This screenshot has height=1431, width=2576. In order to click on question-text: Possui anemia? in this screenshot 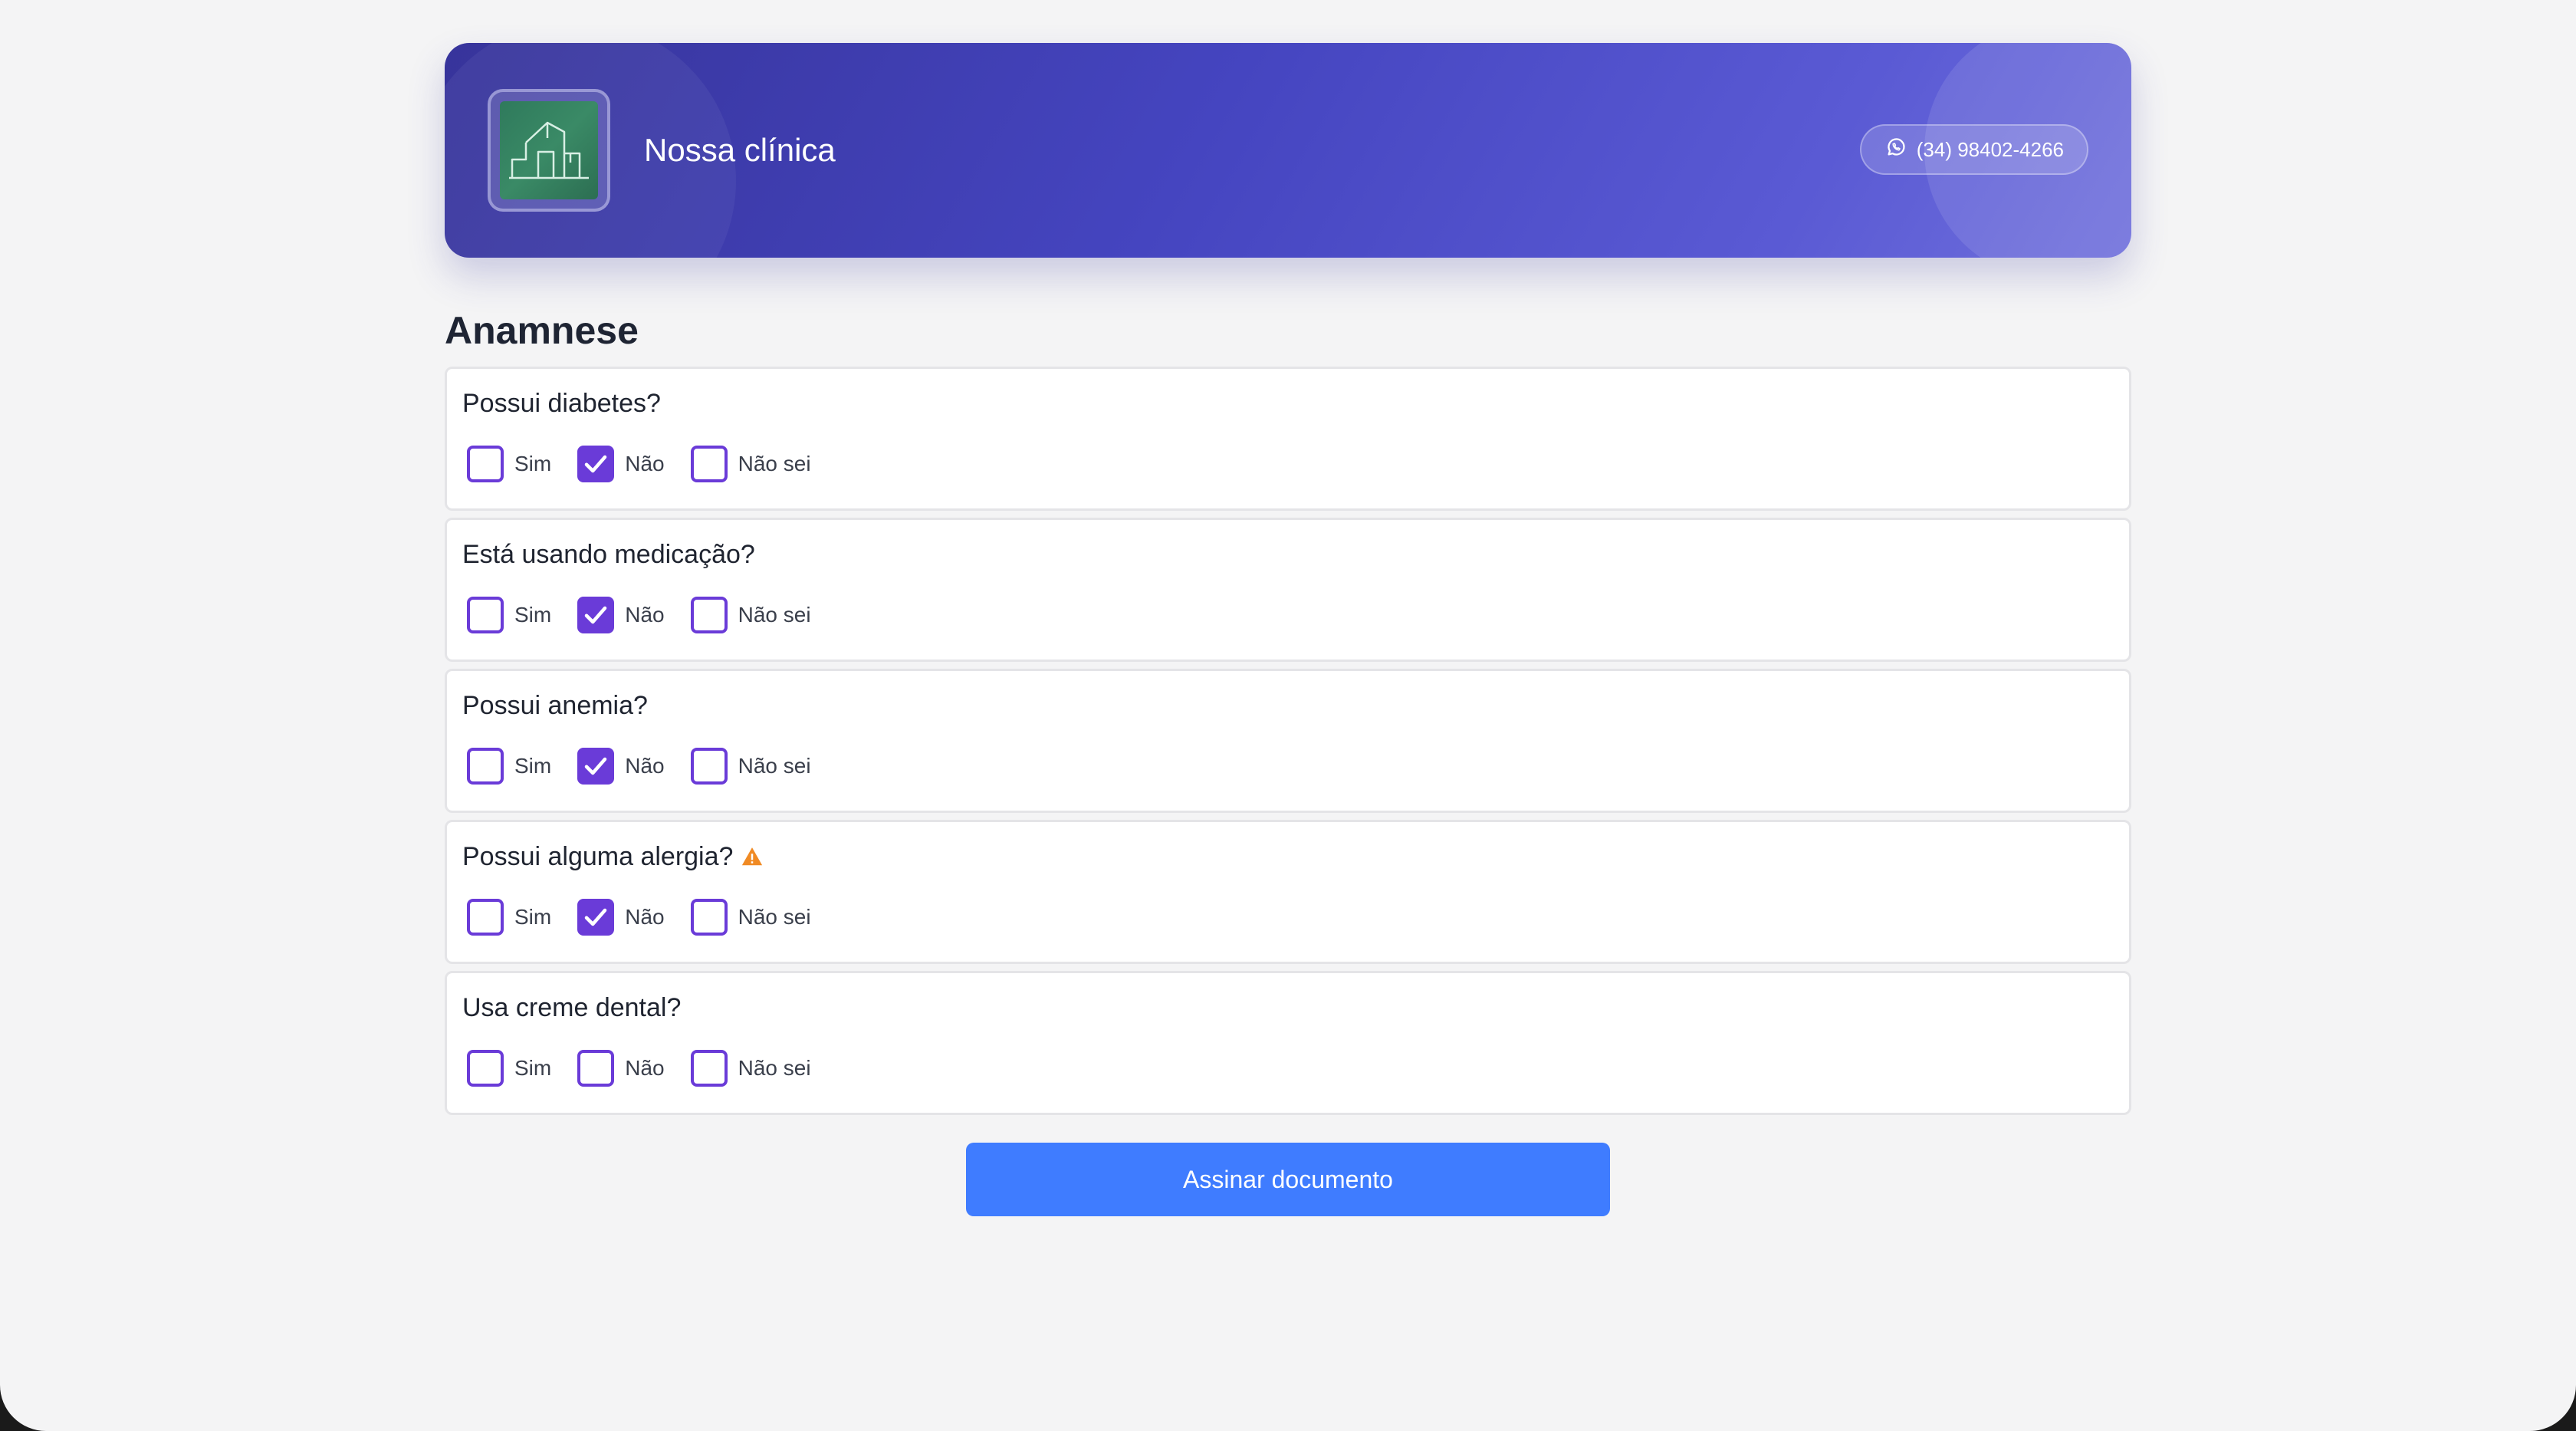, I will do `click(555, 705)`.